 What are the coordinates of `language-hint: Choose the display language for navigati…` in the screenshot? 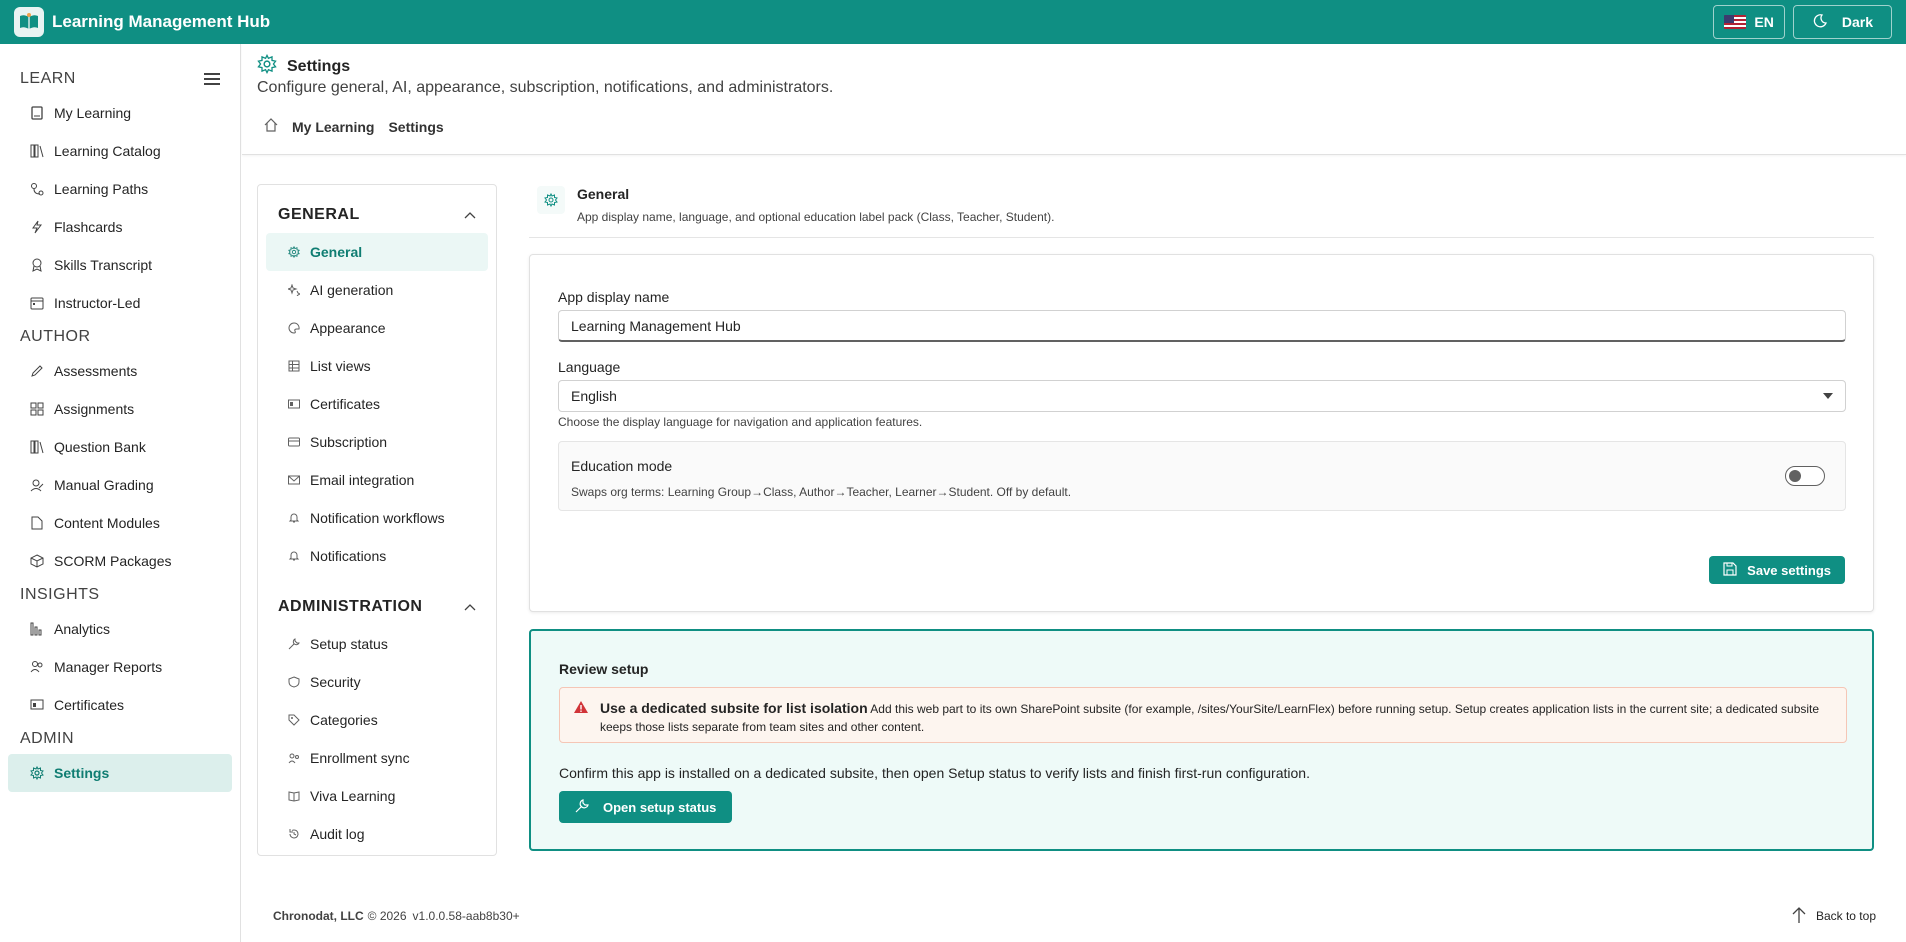 It's located at (740, 422).